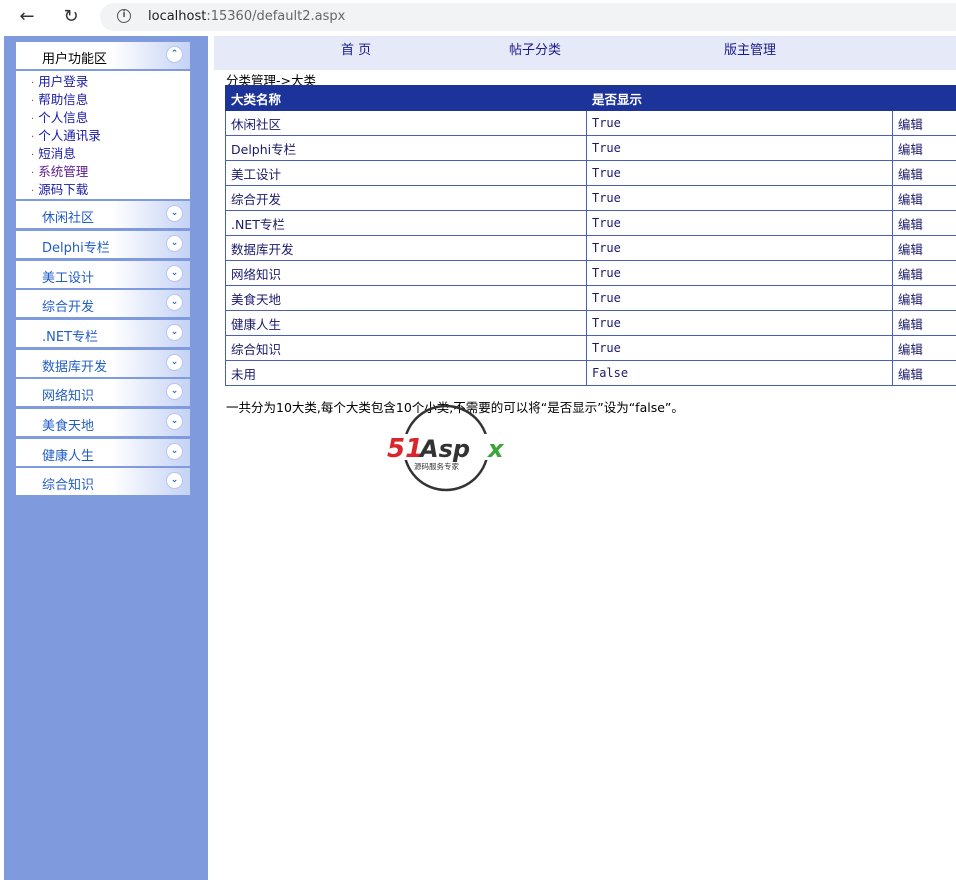 The width and height of the screenshot is (956, 880). What do you see at coordinates (66, 134) in the screenshot?
I see `sidebar-item-contacts: · 个人通讯录` at bounding box center [66, 134].